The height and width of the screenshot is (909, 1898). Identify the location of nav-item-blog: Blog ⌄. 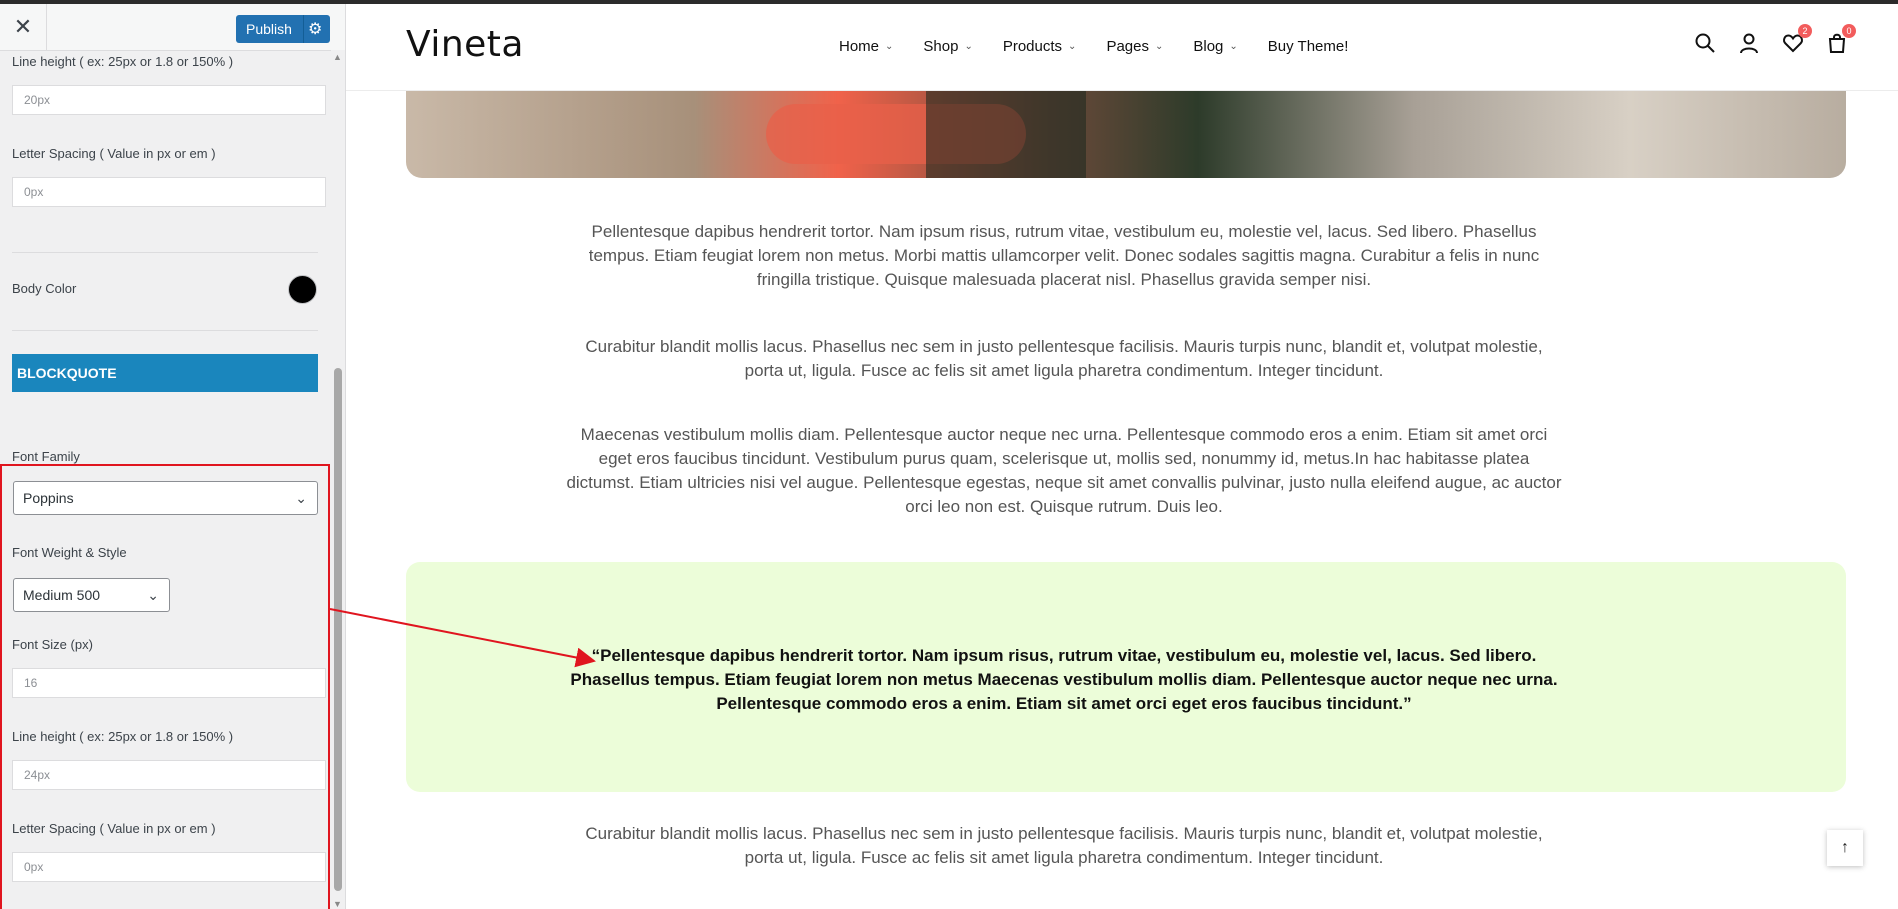
(1215, 46).